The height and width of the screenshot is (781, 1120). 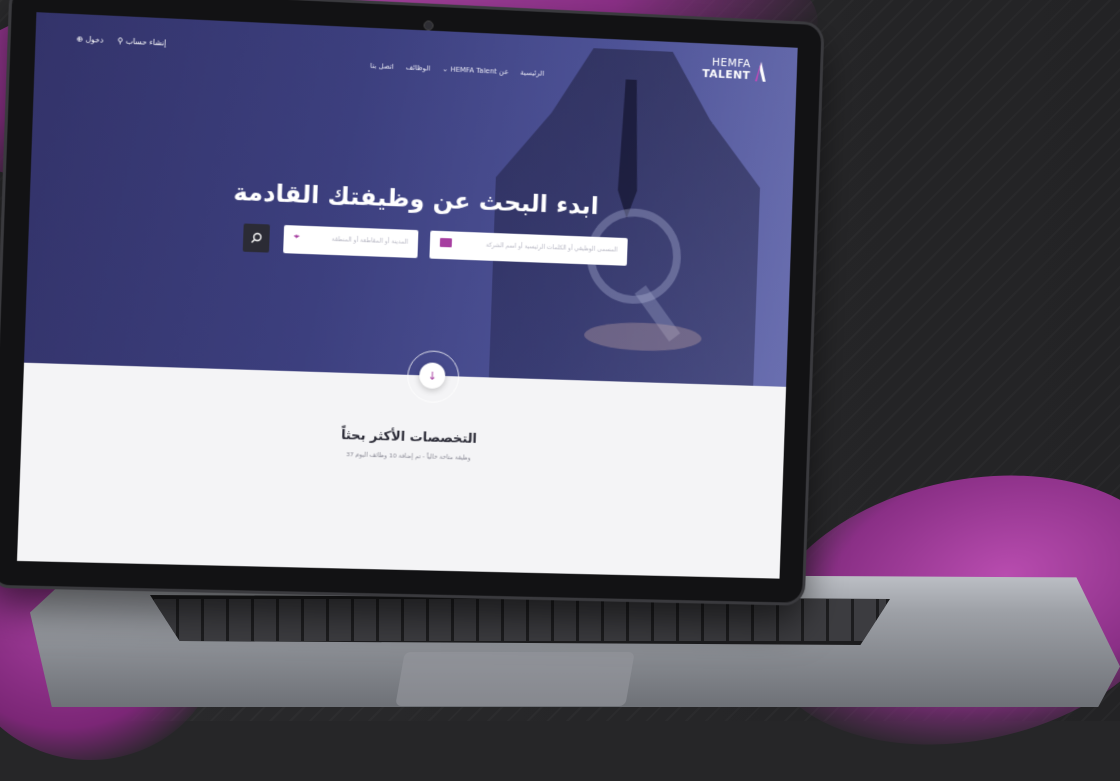 What do you see at coordinates (760, 71) in the screenshot?
I see `logo-mark-icon` at bounding box center [760, 71].